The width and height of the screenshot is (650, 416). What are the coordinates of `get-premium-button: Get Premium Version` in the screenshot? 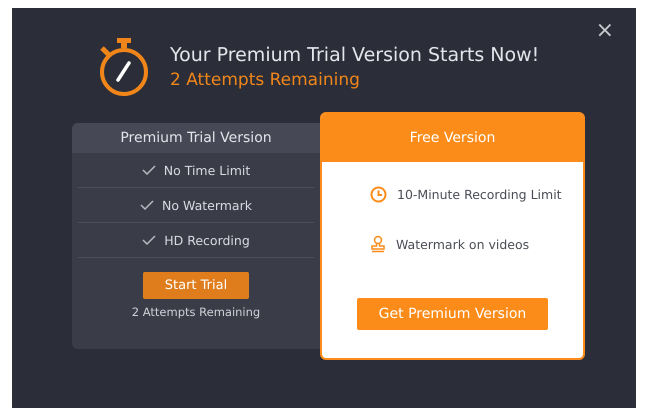 It's located at (452, 314).